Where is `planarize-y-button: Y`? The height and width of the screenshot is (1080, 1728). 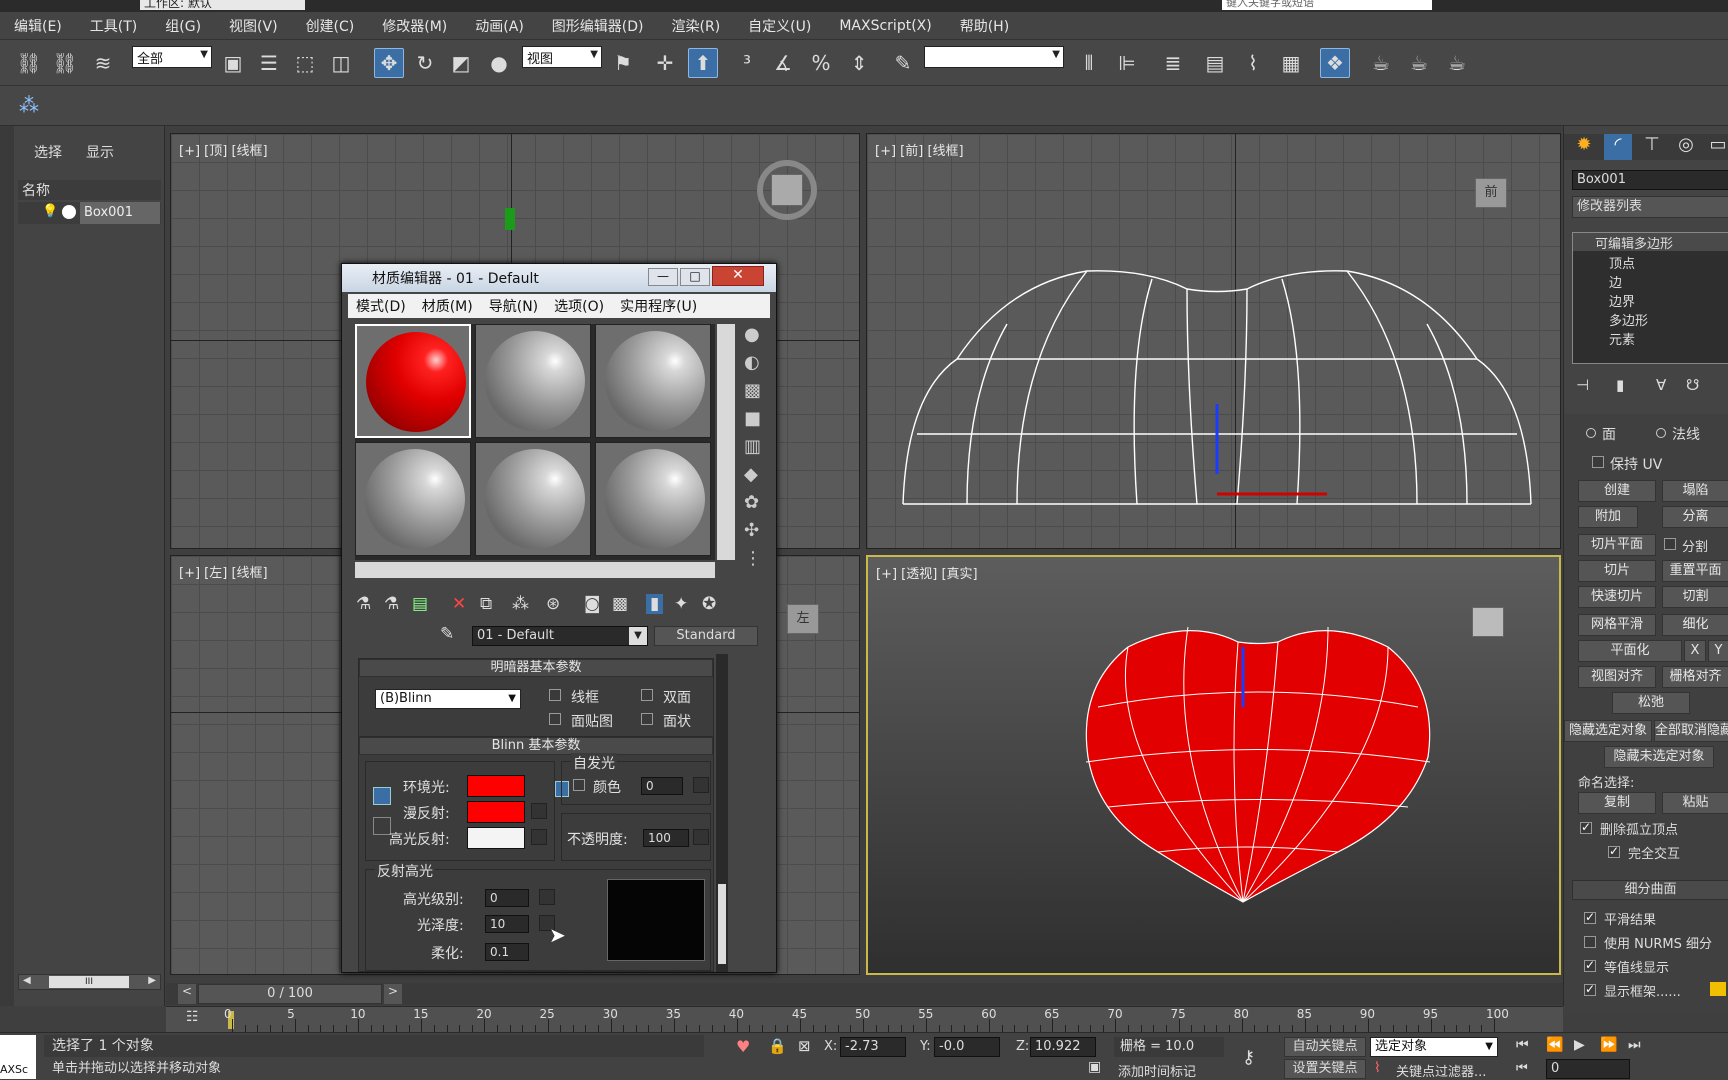 planarize-y-button: Y is located at coordinates (1718, 651).